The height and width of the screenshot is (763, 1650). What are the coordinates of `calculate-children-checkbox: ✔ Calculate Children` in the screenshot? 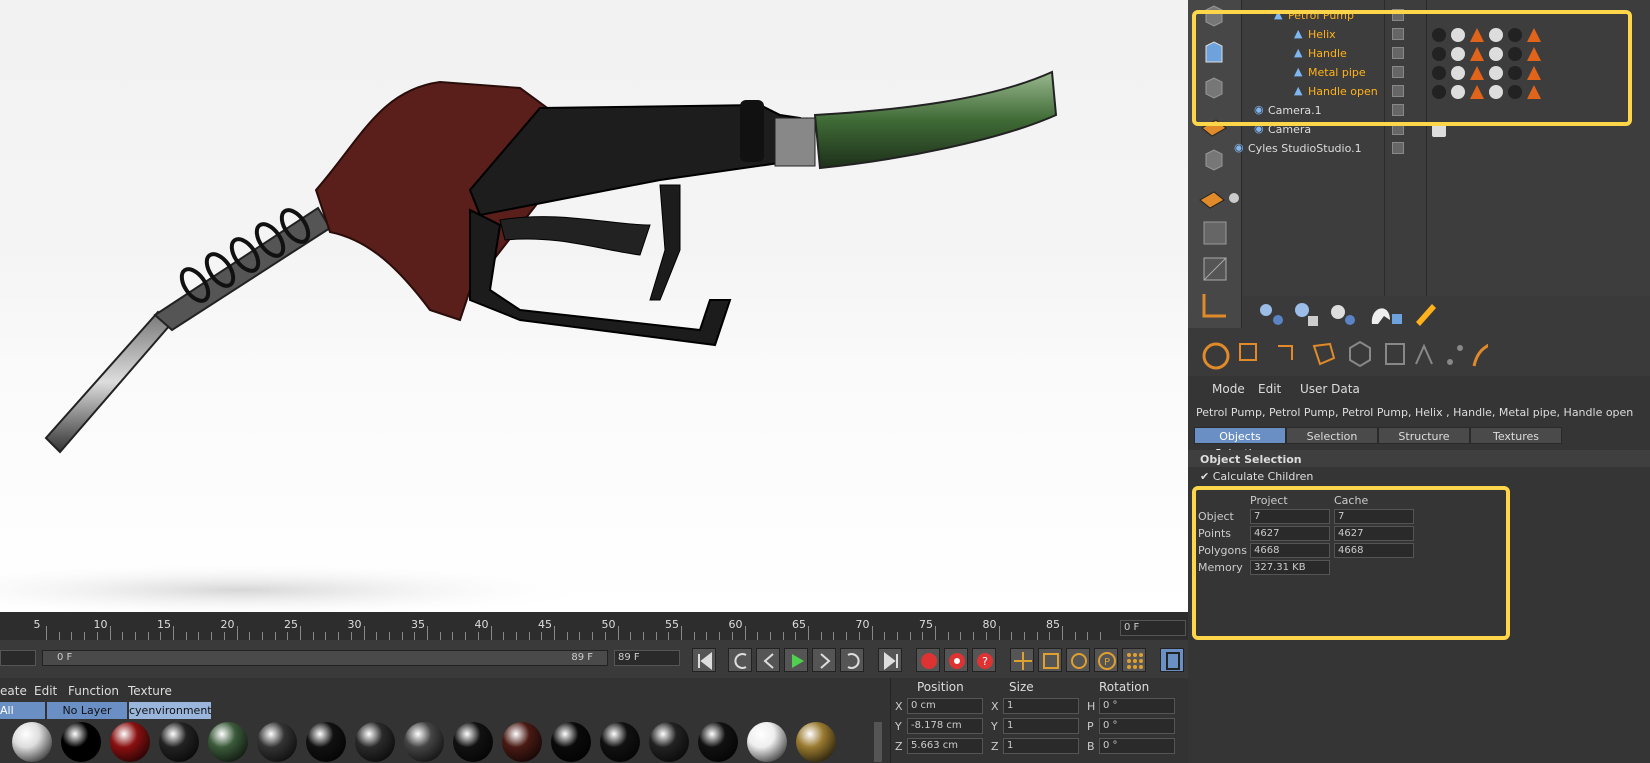 It's located at (1256, 476).